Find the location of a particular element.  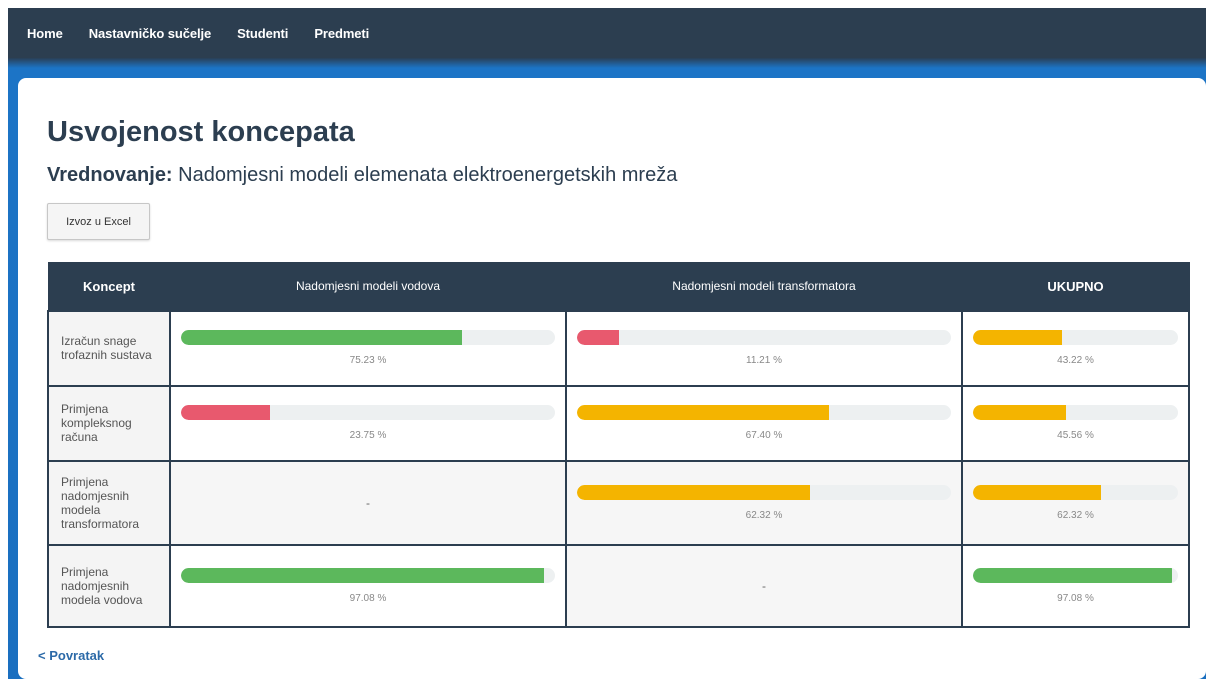

nav-teacher-interface: Nastavničko sučelje is located at coordinates (150, 33).